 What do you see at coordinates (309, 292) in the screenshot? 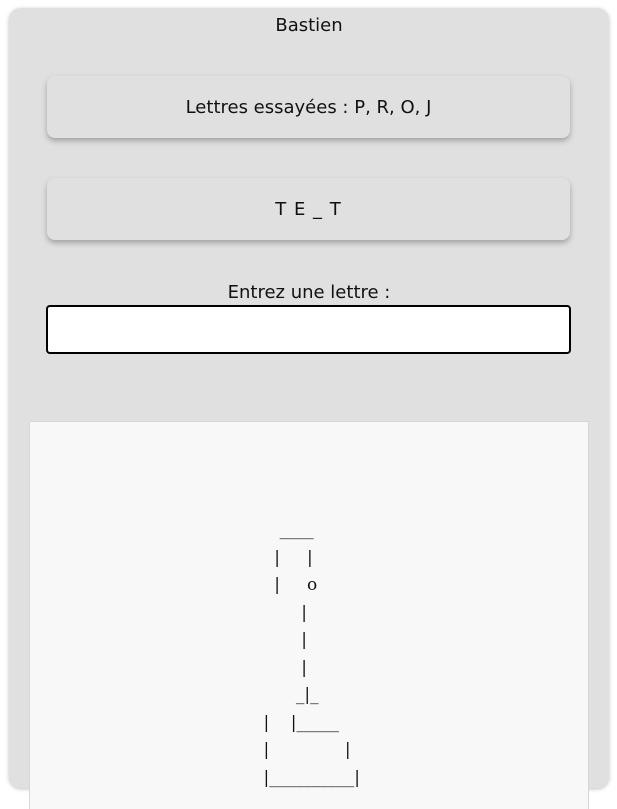
I see `letter-input-label: Entrez une lettre :` at bounding box center [309, 292].